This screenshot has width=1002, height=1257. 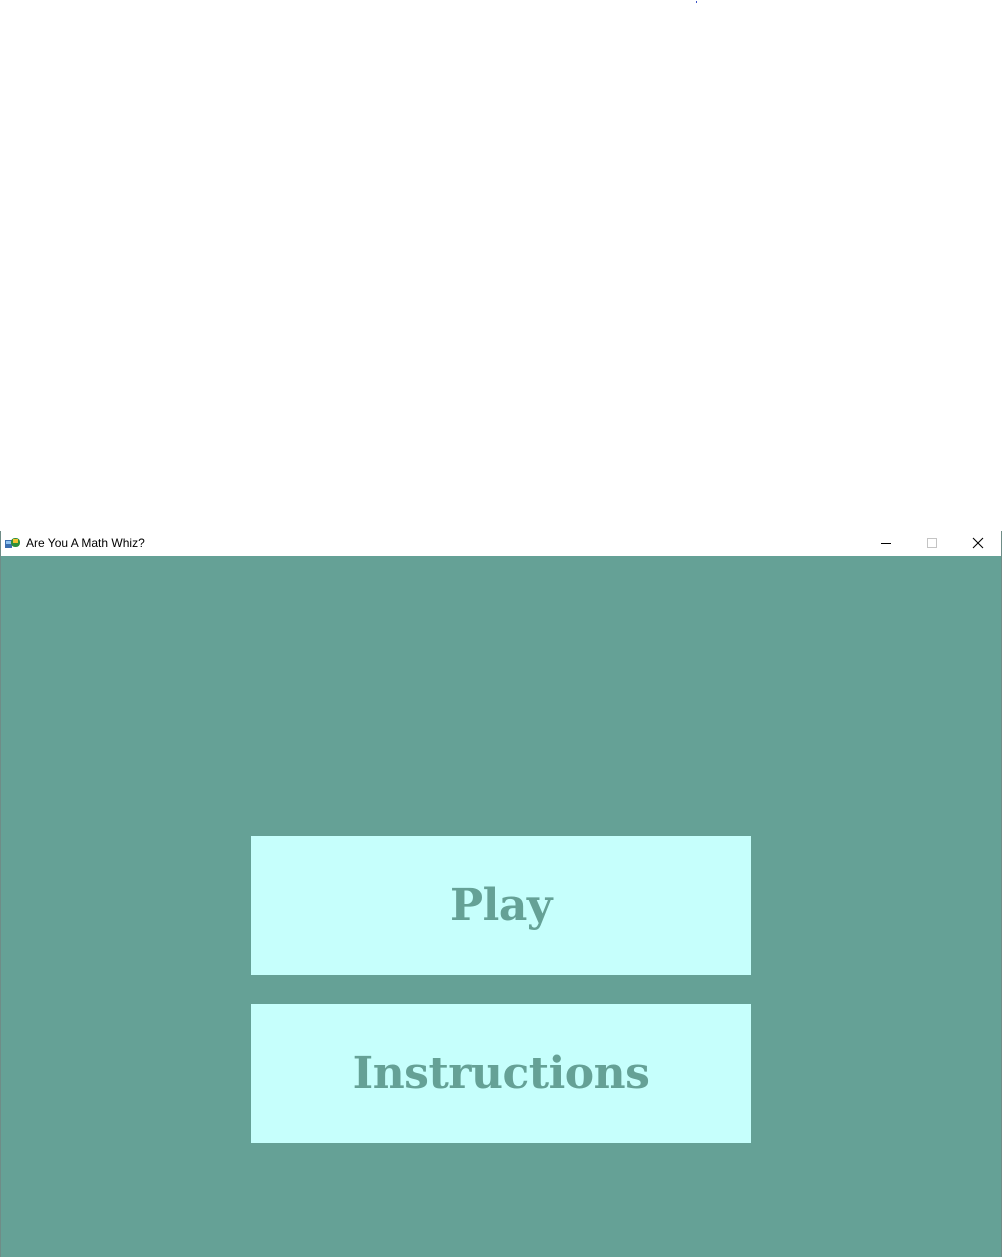 What do you see at coordinates (85, 543) in the screenshot?
I see `window-title: Are You A Math Whiz?` at bounding box center [85, 543].